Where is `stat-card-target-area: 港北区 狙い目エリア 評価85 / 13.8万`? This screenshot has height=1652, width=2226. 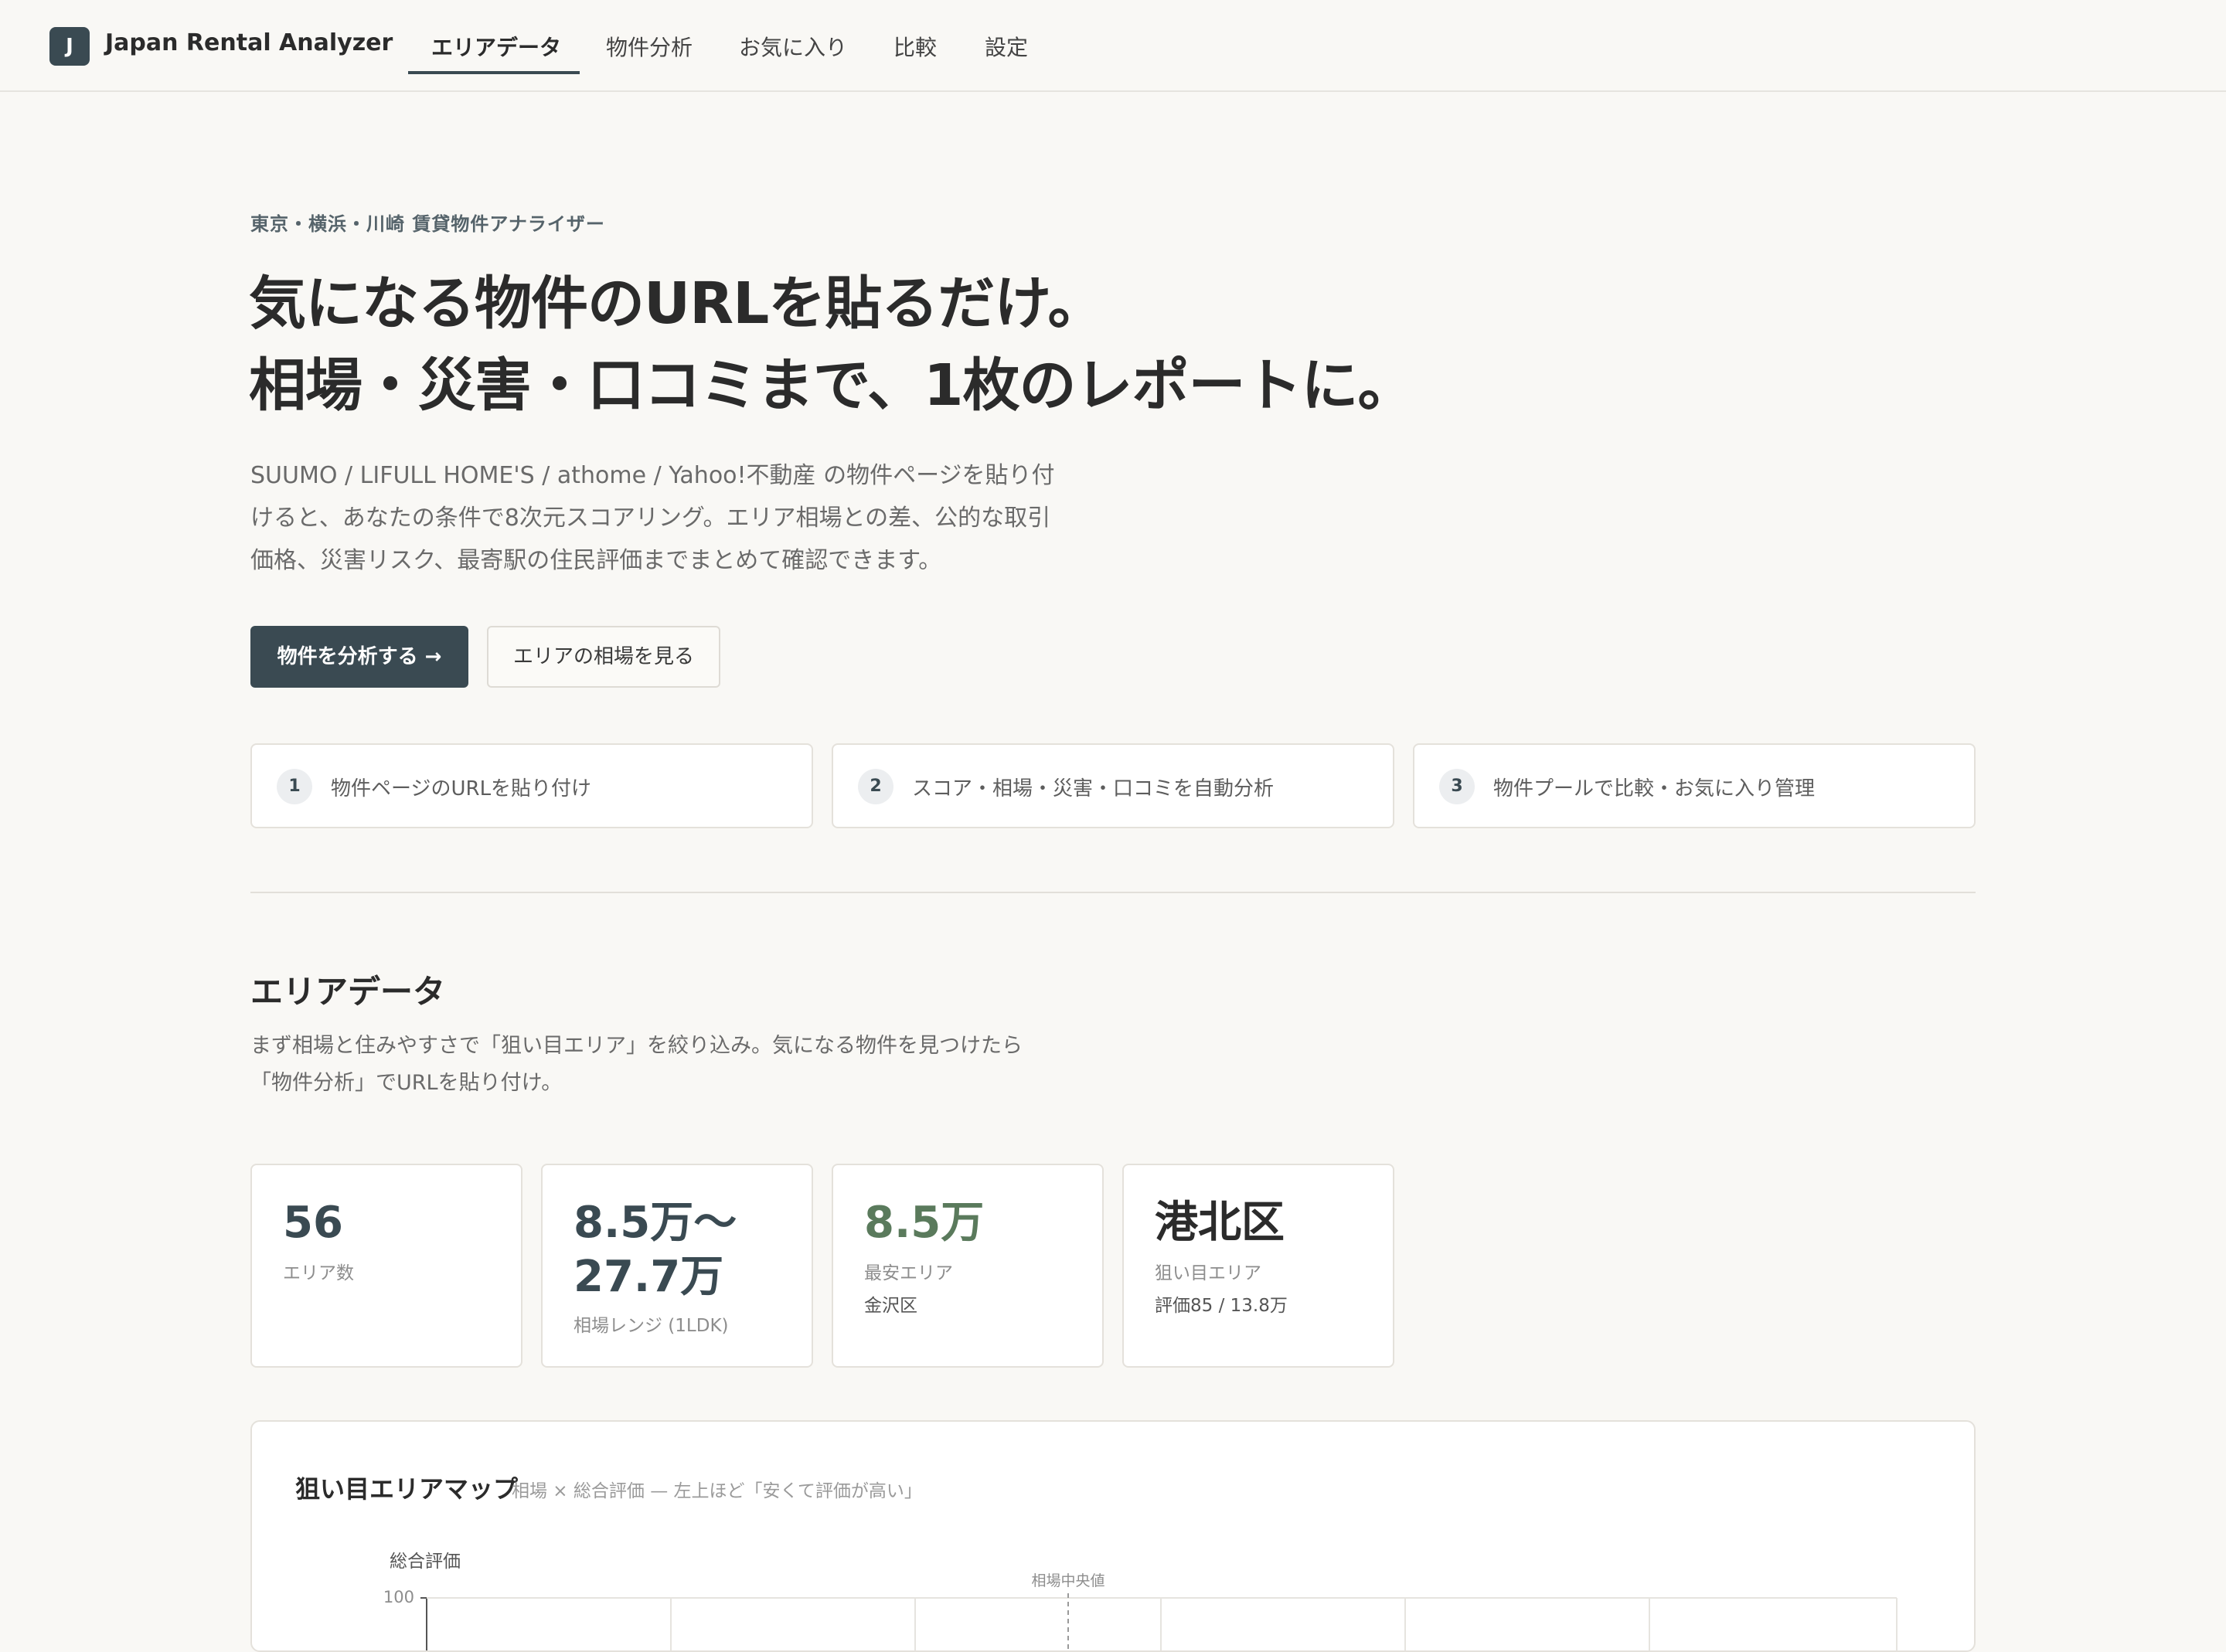
stat-card-target-area: 港北区 狙い目エリア 評価85 / 13.8万 is located at coordinates (1258, 1266).